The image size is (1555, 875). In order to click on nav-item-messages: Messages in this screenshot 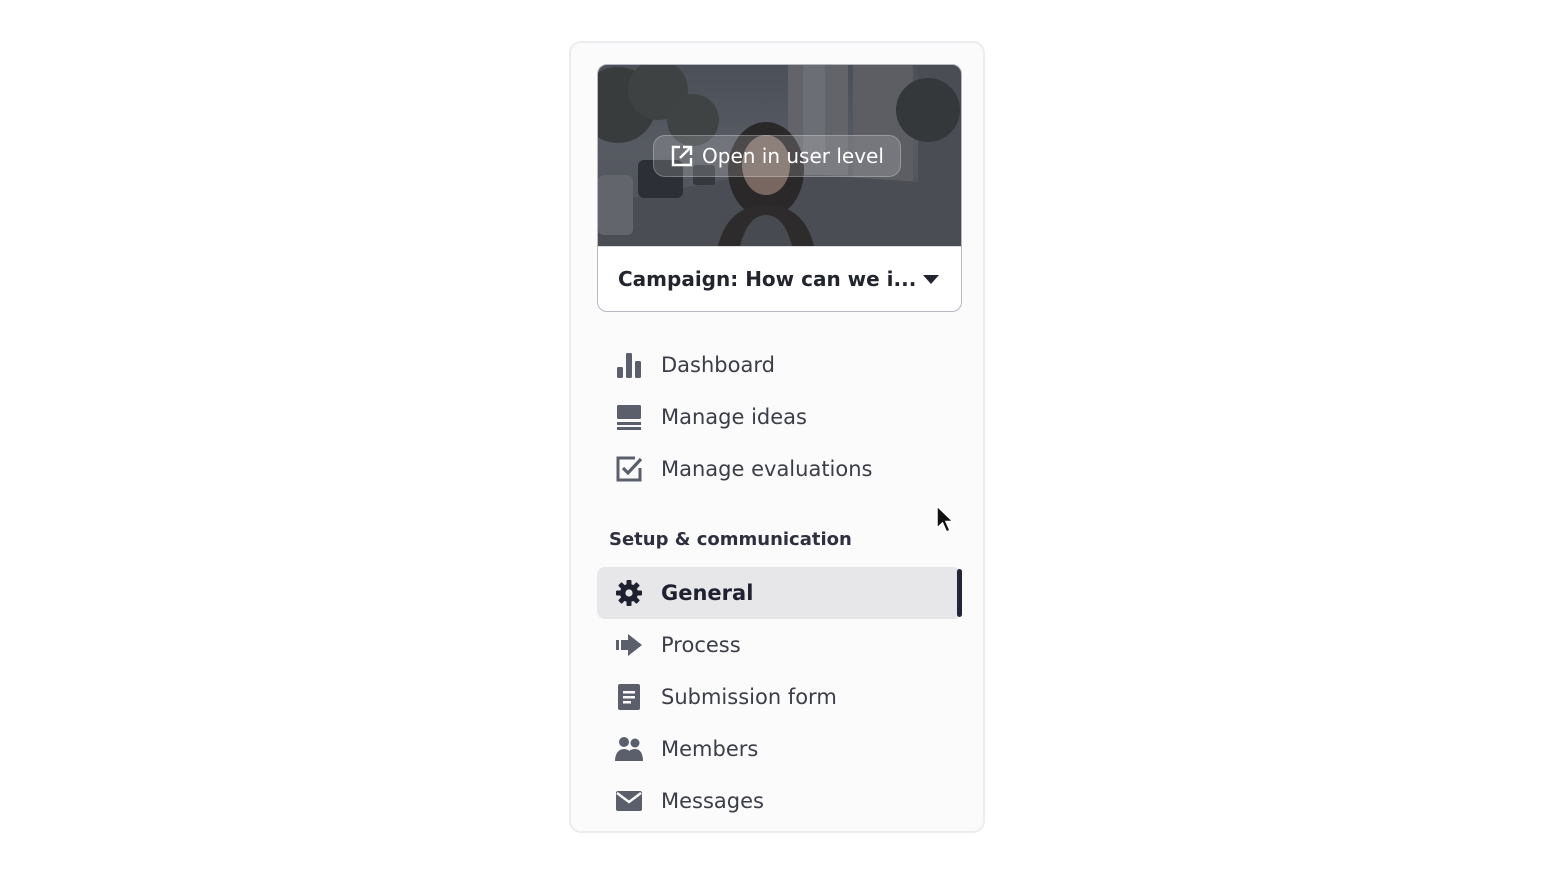, I will do `click(779, 801)`.